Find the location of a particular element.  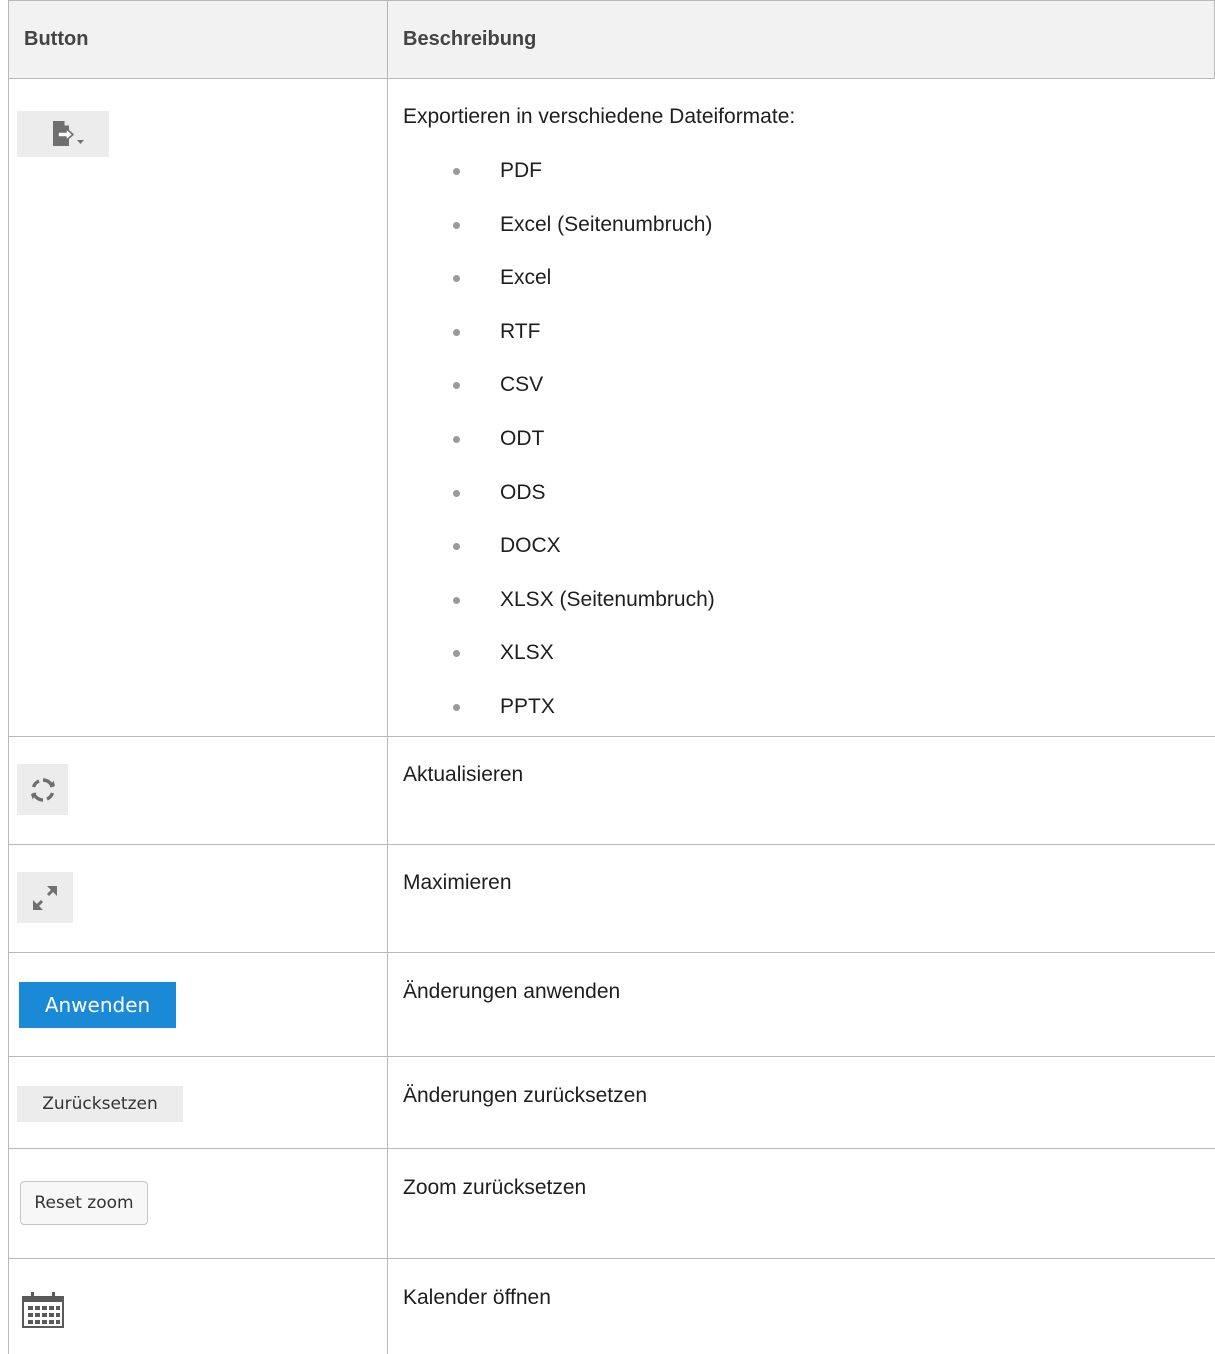

apply-button: Anwenden is located at coordinates (97, 1005).